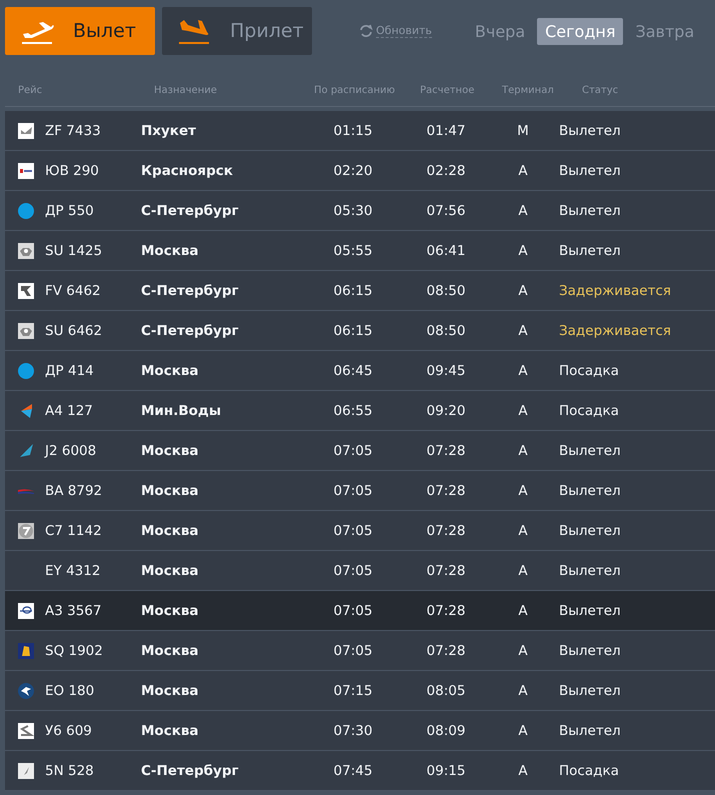 This screenshot has width=715, height=795. I want to click on flight-row: 5N 528 С-Петербург 07:45 09:15 A Посадка, so click(360, 771).